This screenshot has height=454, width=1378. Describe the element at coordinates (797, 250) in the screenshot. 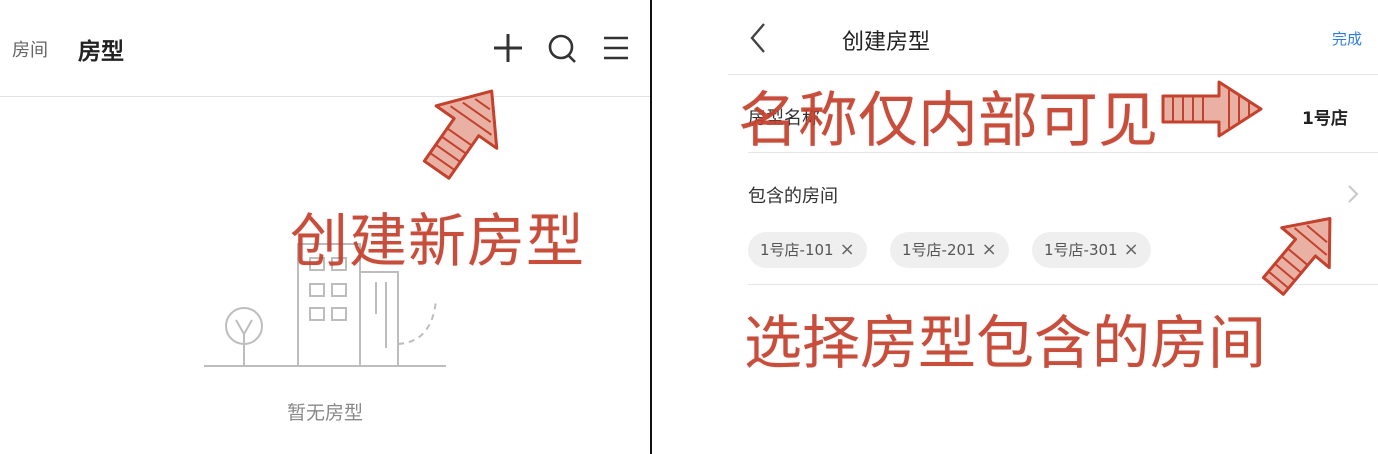

I see `room-chip-label: 1号店-101` at that location.